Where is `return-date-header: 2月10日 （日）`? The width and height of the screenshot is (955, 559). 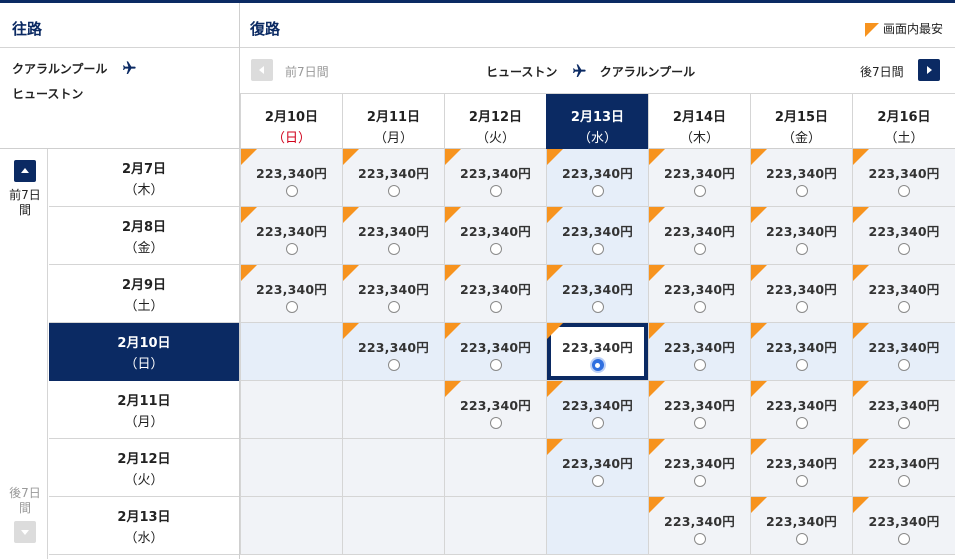
return-date-header: 2月10日 （日） is located at coordinates (291, 121).